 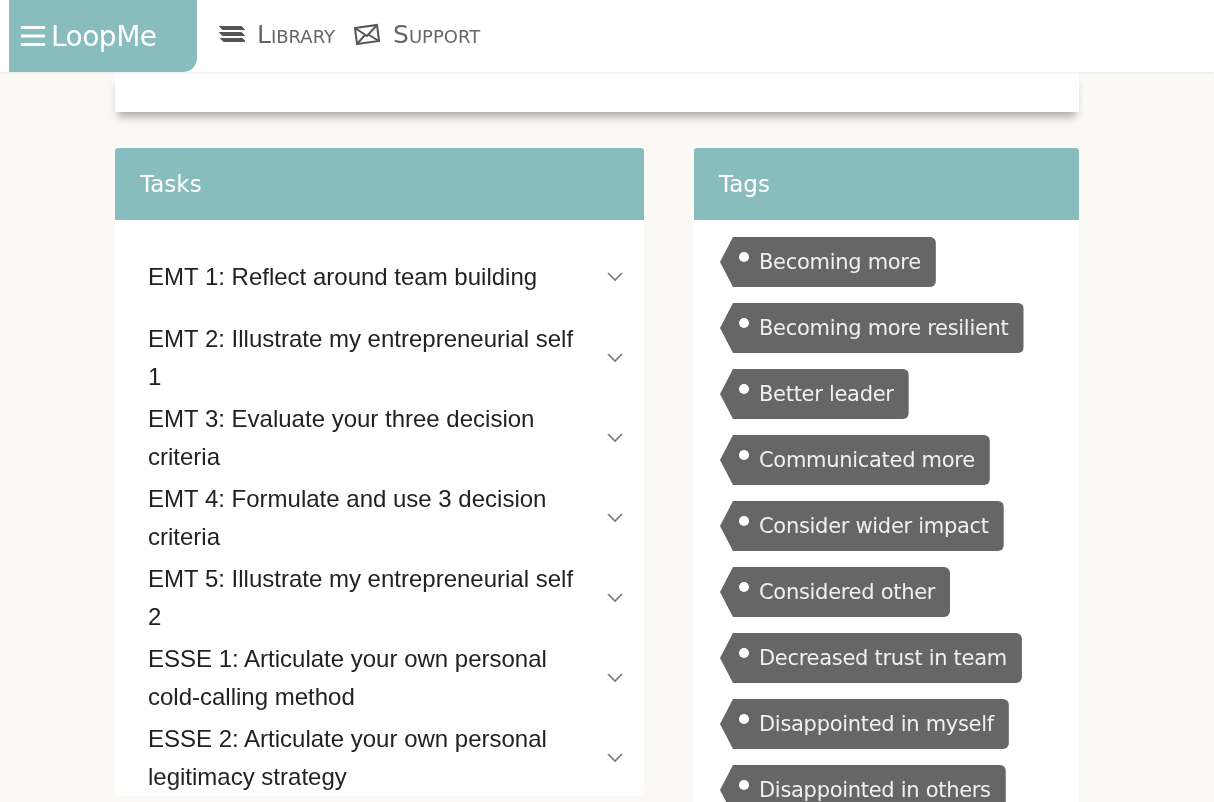 I want to click on logo-text: LoopMe, so click(x=104, y=36).